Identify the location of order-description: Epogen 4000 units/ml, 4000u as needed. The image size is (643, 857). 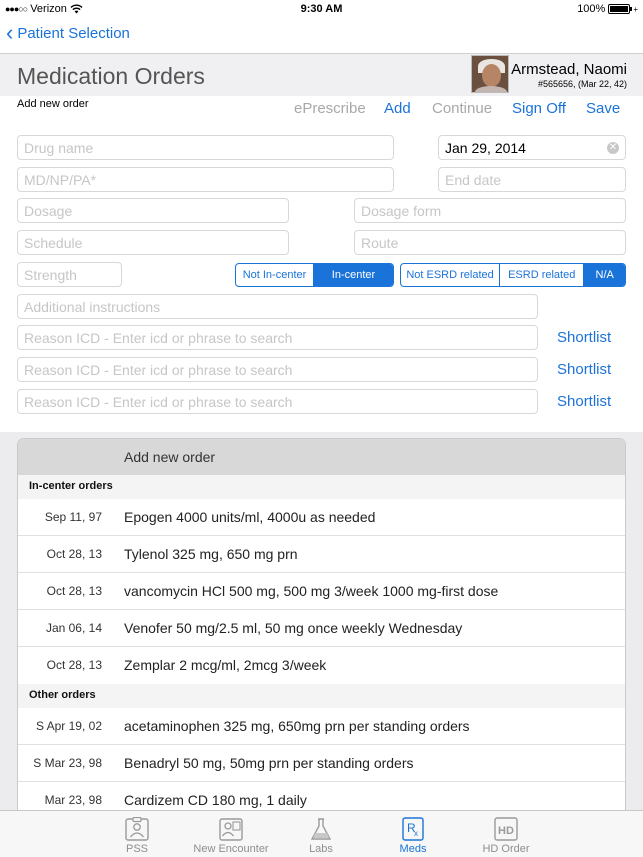
(250, 517).